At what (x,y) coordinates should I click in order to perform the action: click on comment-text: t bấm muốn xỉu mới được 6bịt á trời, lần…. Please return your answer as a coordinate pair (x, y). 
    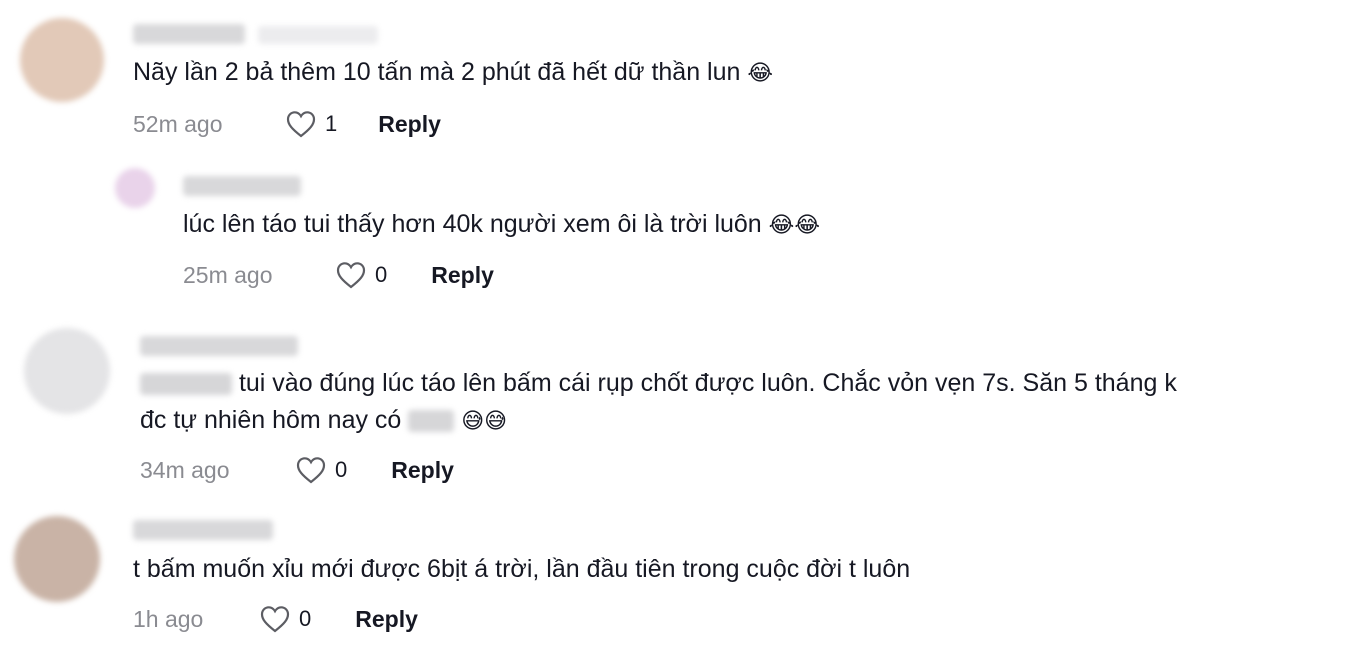
    Looking at the image, I should click on (522, 569).